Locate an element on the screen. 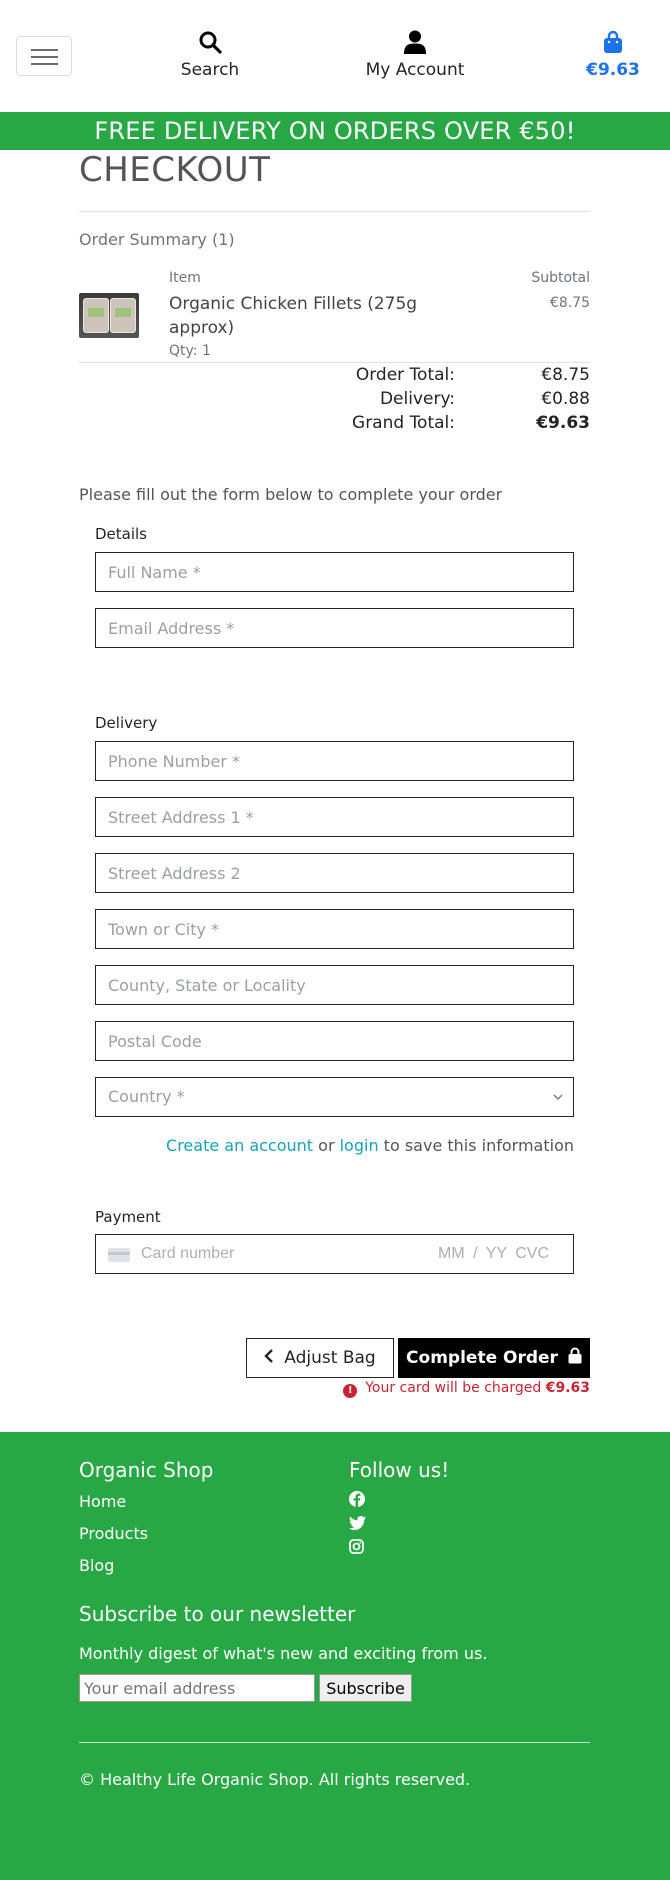 The width and height of the screenshot is (670, 1880). page-title: CHECKOUT is located at coordinates (175, 170).